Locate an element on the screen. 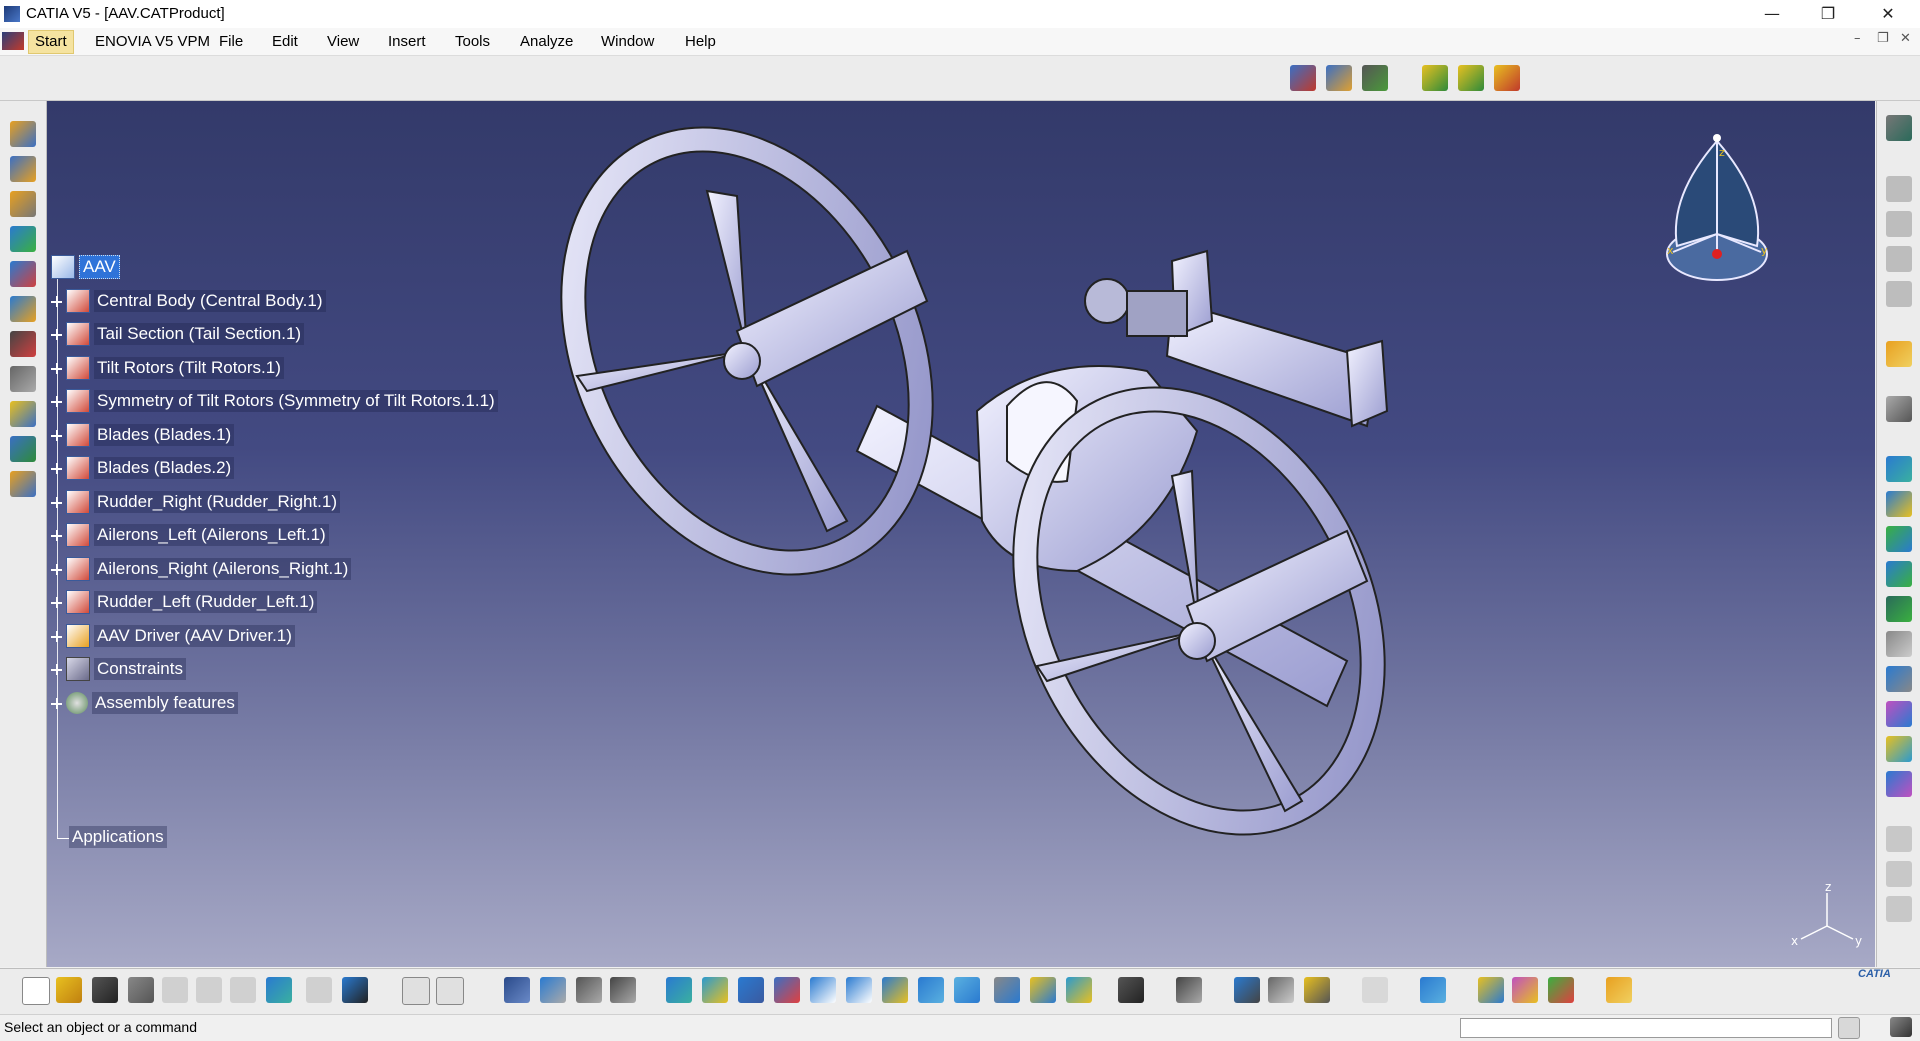 This screenshot has width=1920, height=1041. doc-restore-button: ❐ is located at coordinates (1883, 38).